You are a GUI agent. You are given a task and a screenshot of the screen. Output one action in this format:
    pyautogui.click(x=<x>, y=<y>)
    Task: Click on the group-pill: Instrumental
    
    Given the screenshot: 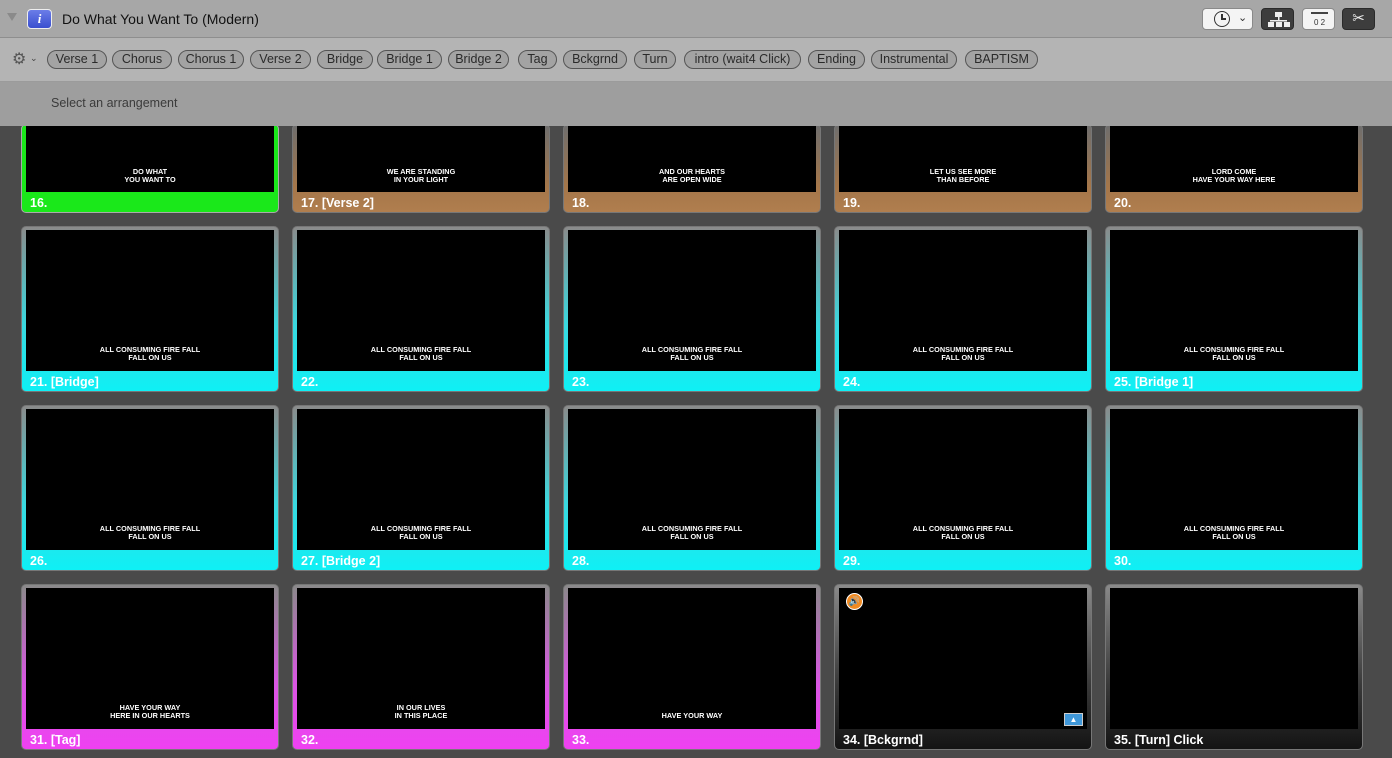 What is the action you would take?
    pyautogui.click(x=914, y=59)
    